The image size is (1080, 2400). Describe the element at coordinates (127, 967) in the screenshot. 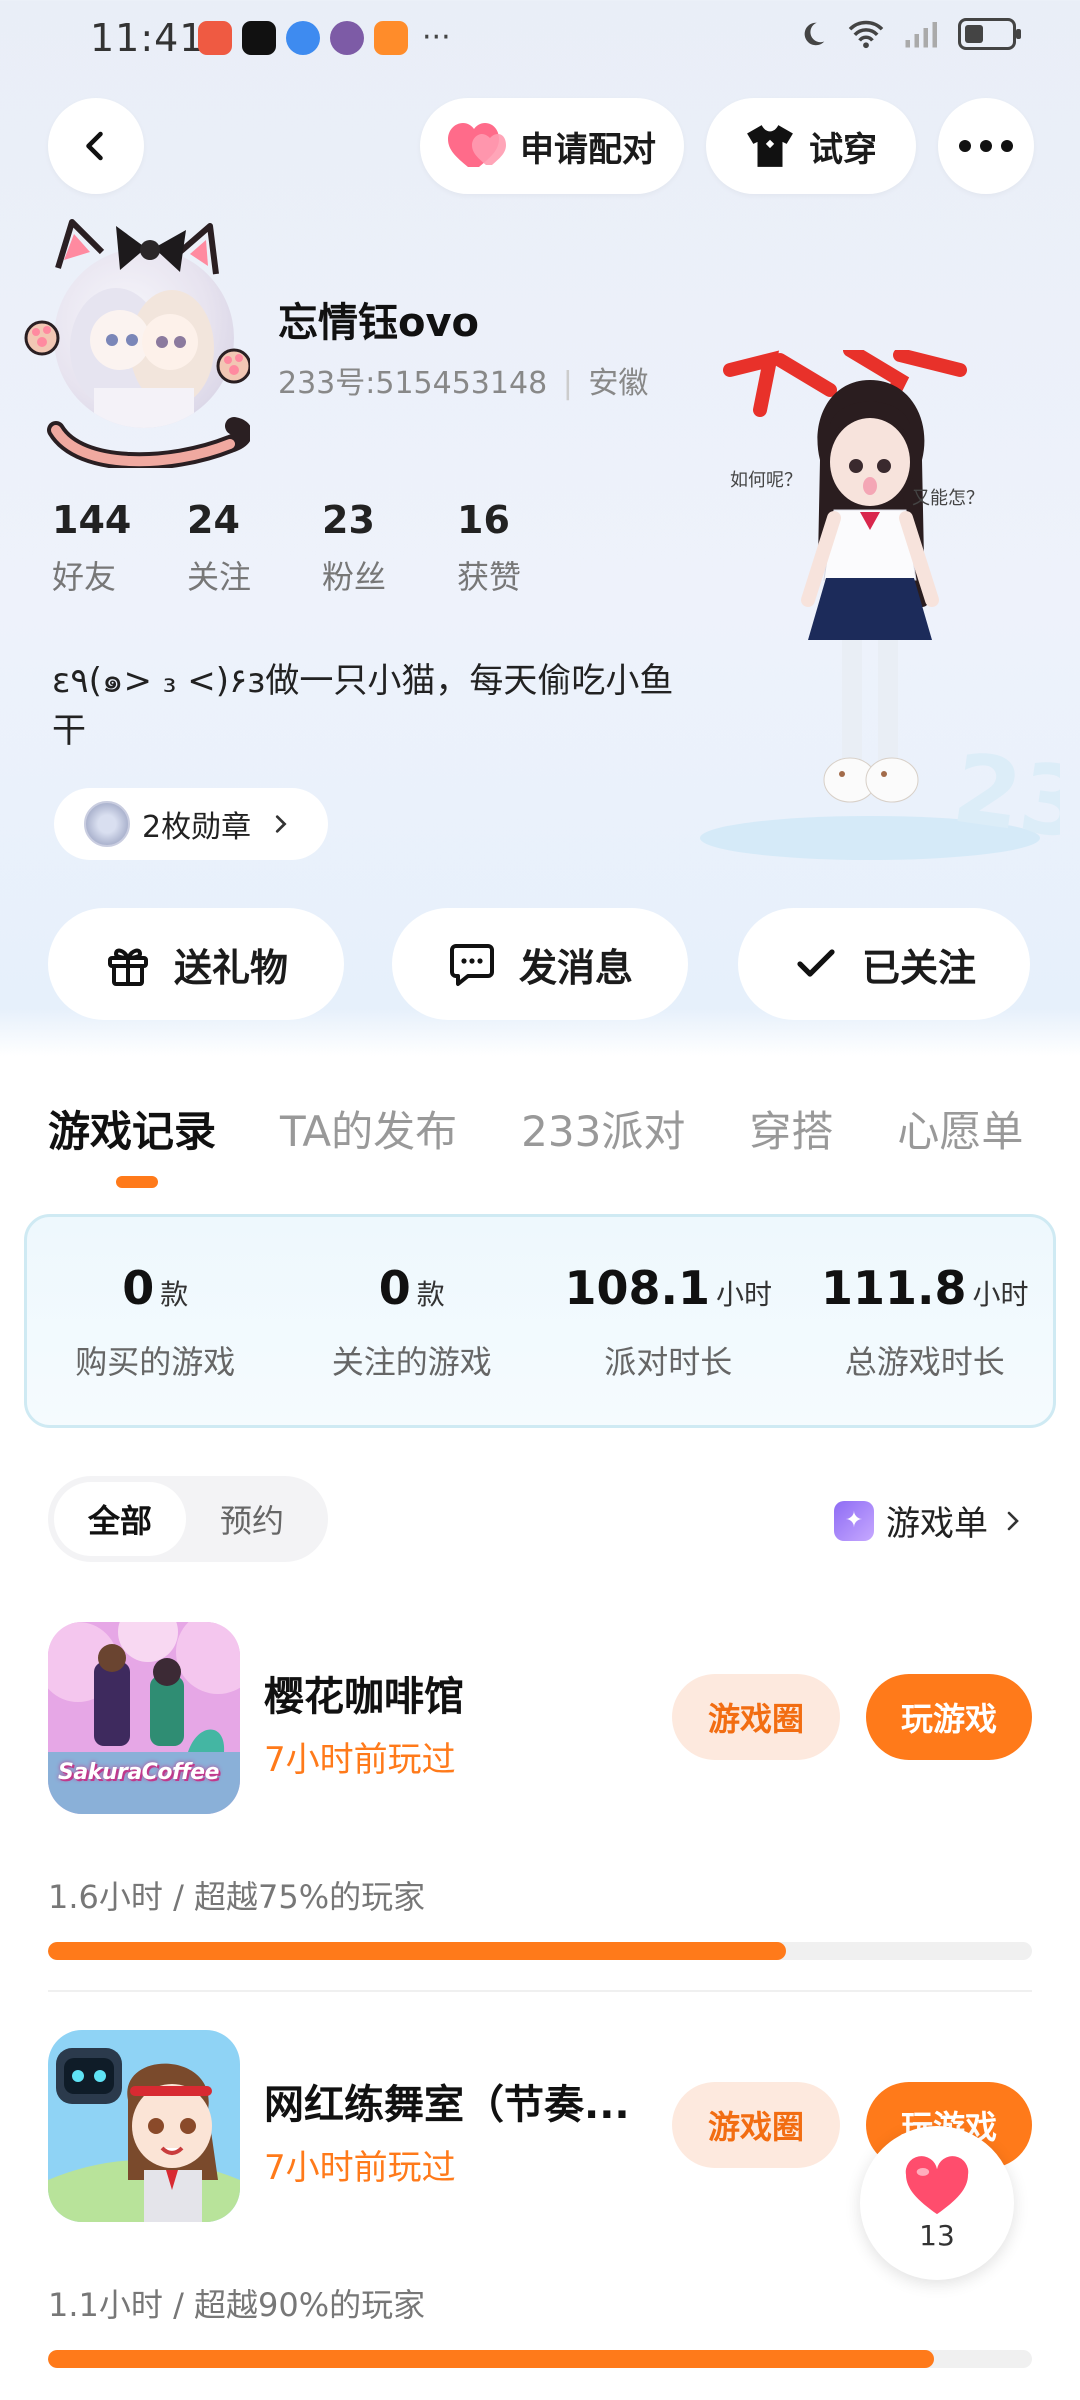

I see `gift-icon` at that location.